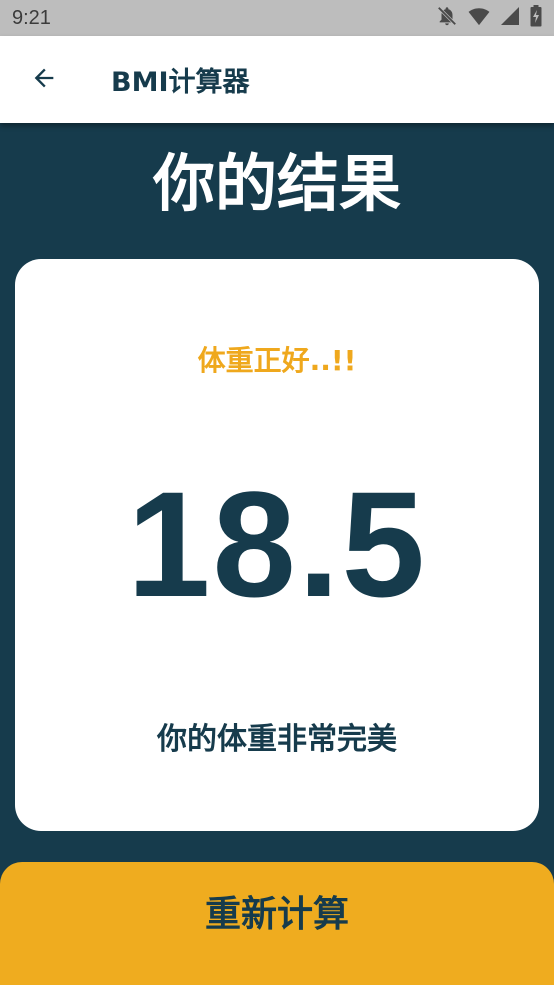 This screenshot has height=985, width=554. Describe the element at coordinates (180, 82) in the screenshot. I see `app-title: BMI计算器` at that location.